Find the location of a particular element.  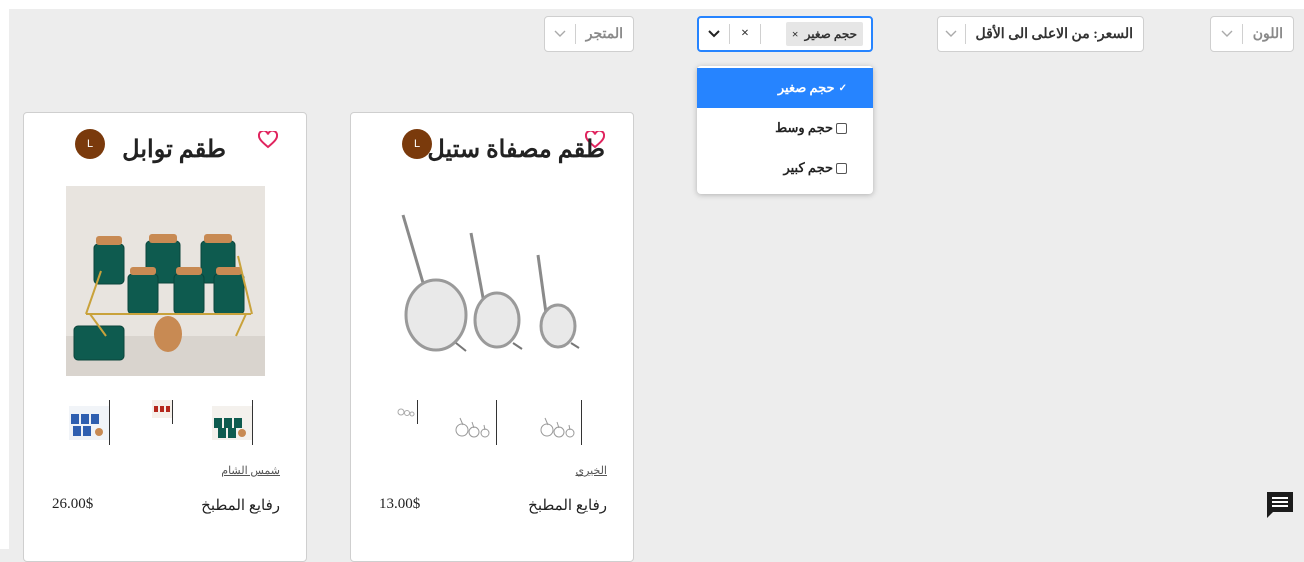

size-dropdown-menu: ✓ حجم صغير حجم وسط حجم كبير is located at coordinates (785, 130).